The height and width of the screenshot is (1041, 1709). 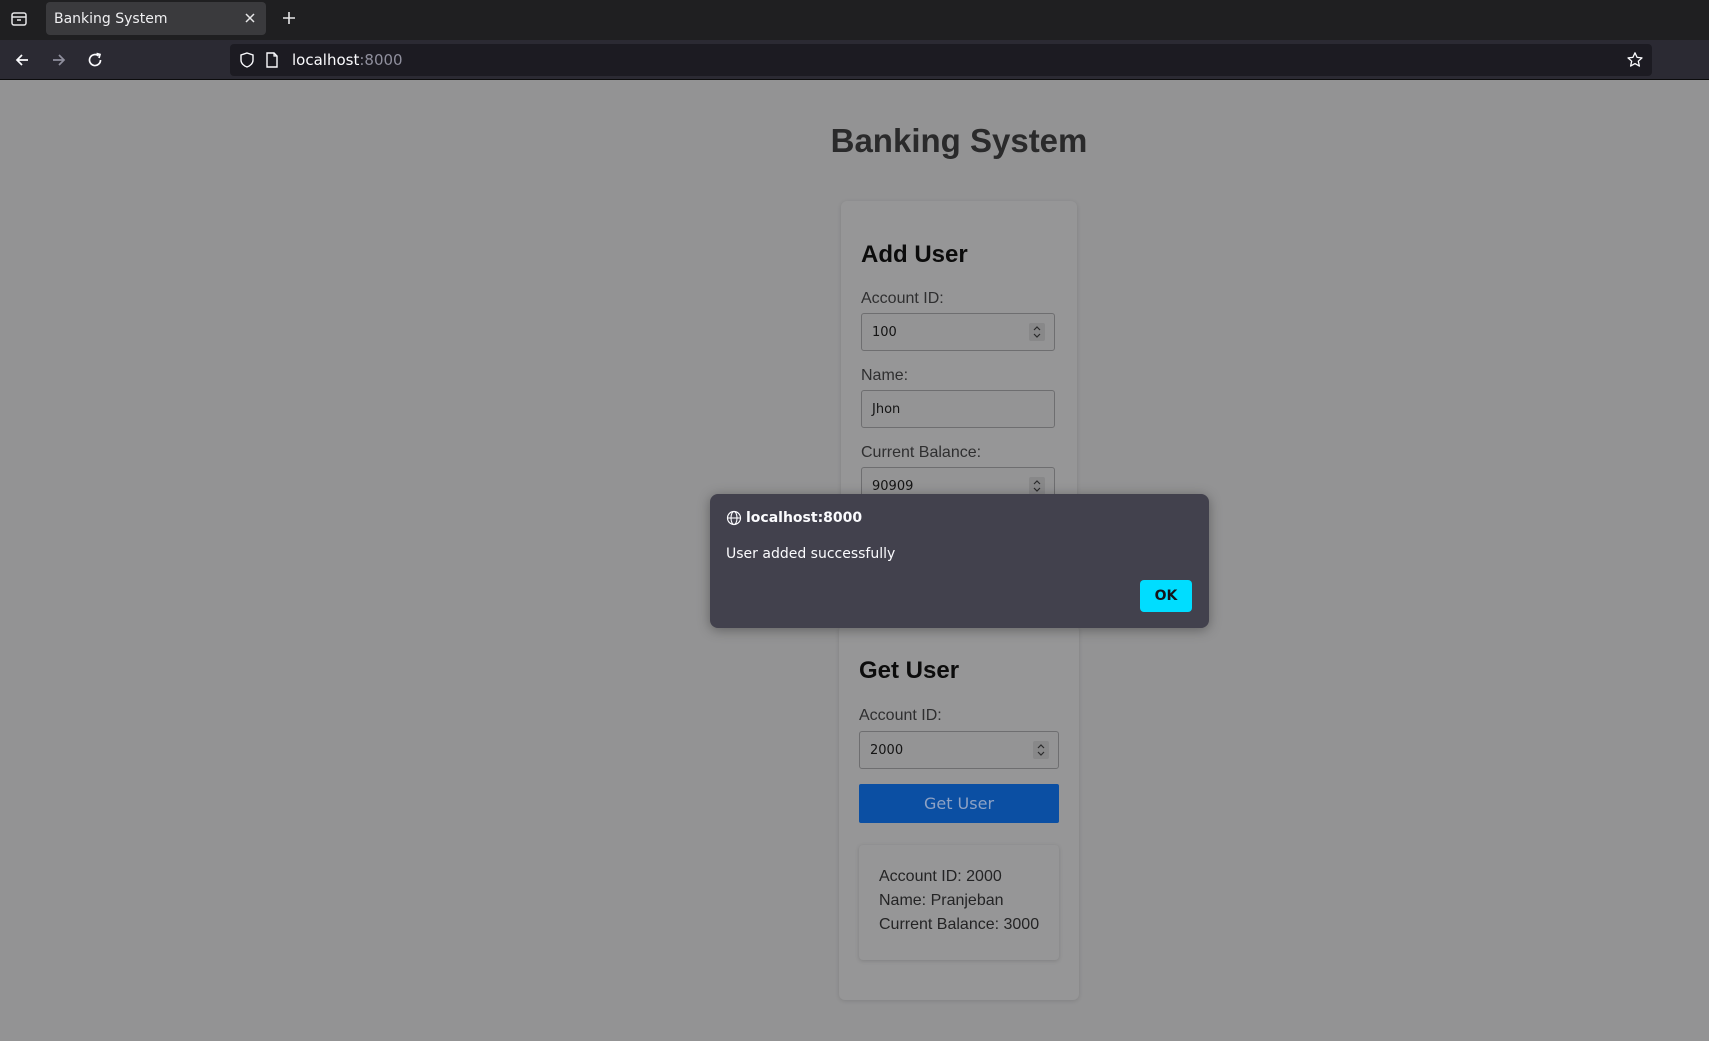 I want to click on browser-tab: Banking System, so click(x=156, y=18).